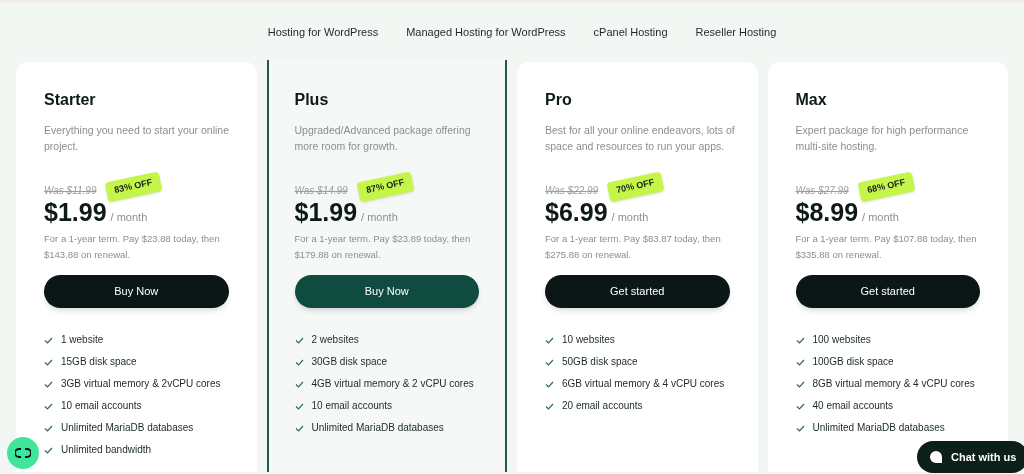  Describe the element at coordinates (893, 384) in the screenshot. I see `feature-text: 8GB virtual memory & 4 vCPU cores` at that location.